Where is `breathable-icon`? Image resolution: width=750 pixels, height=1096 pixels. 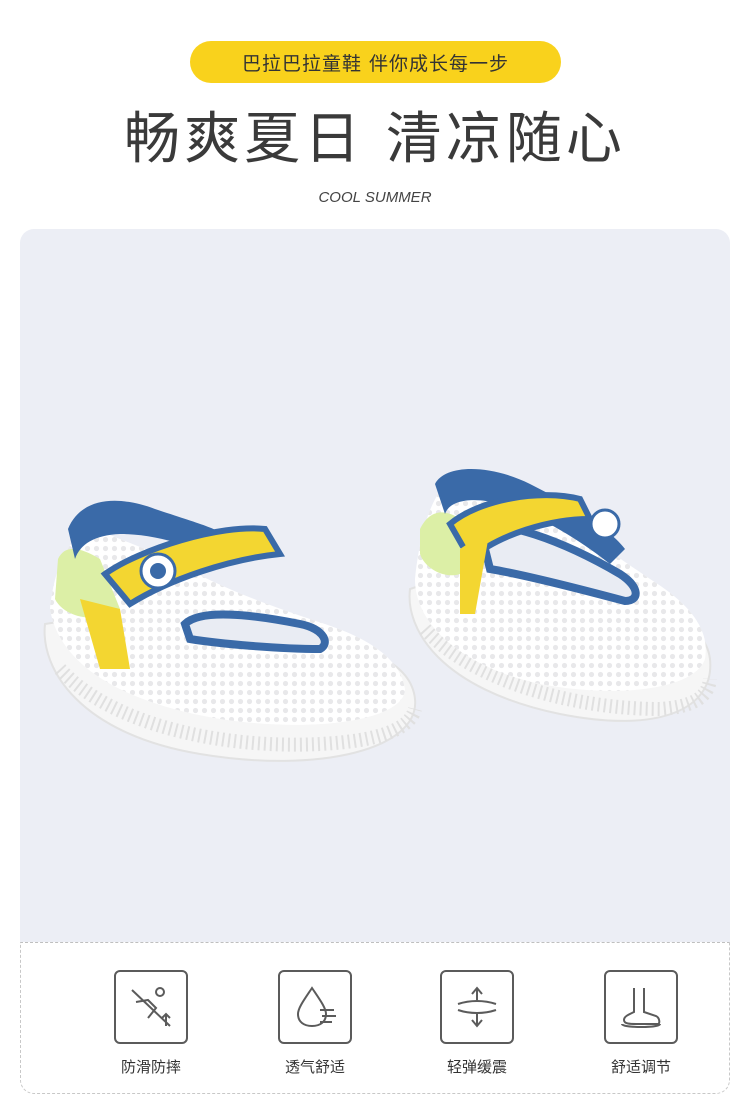
breathable-icon is located at coordinates (315, 1007).